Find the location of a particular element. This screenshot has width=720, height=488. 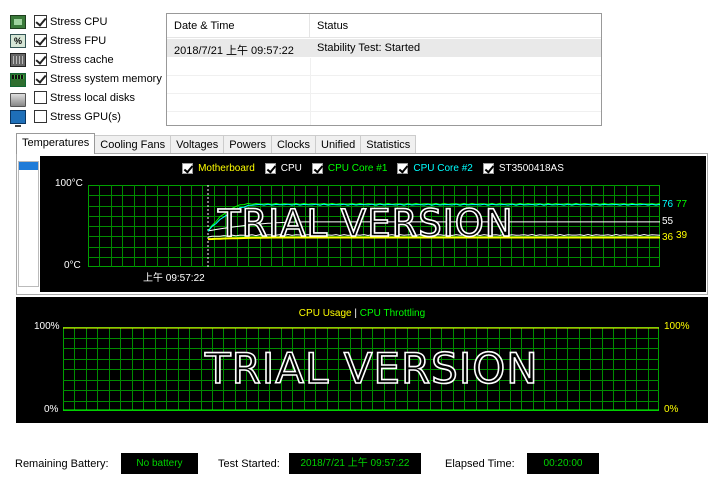

tab-cooling-fans: Cooling Fans is located at coordinates (133, 144).